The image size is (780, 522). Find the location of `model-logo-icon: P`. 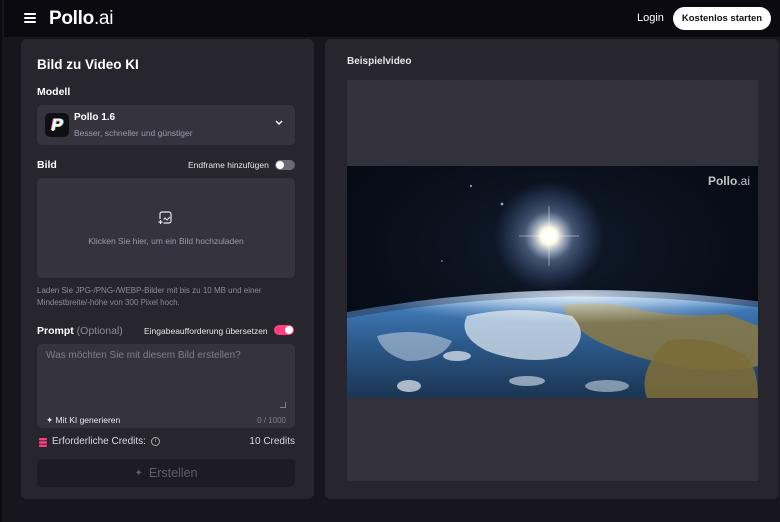

model-logo-icon: P is located at coordinates (57, 125).